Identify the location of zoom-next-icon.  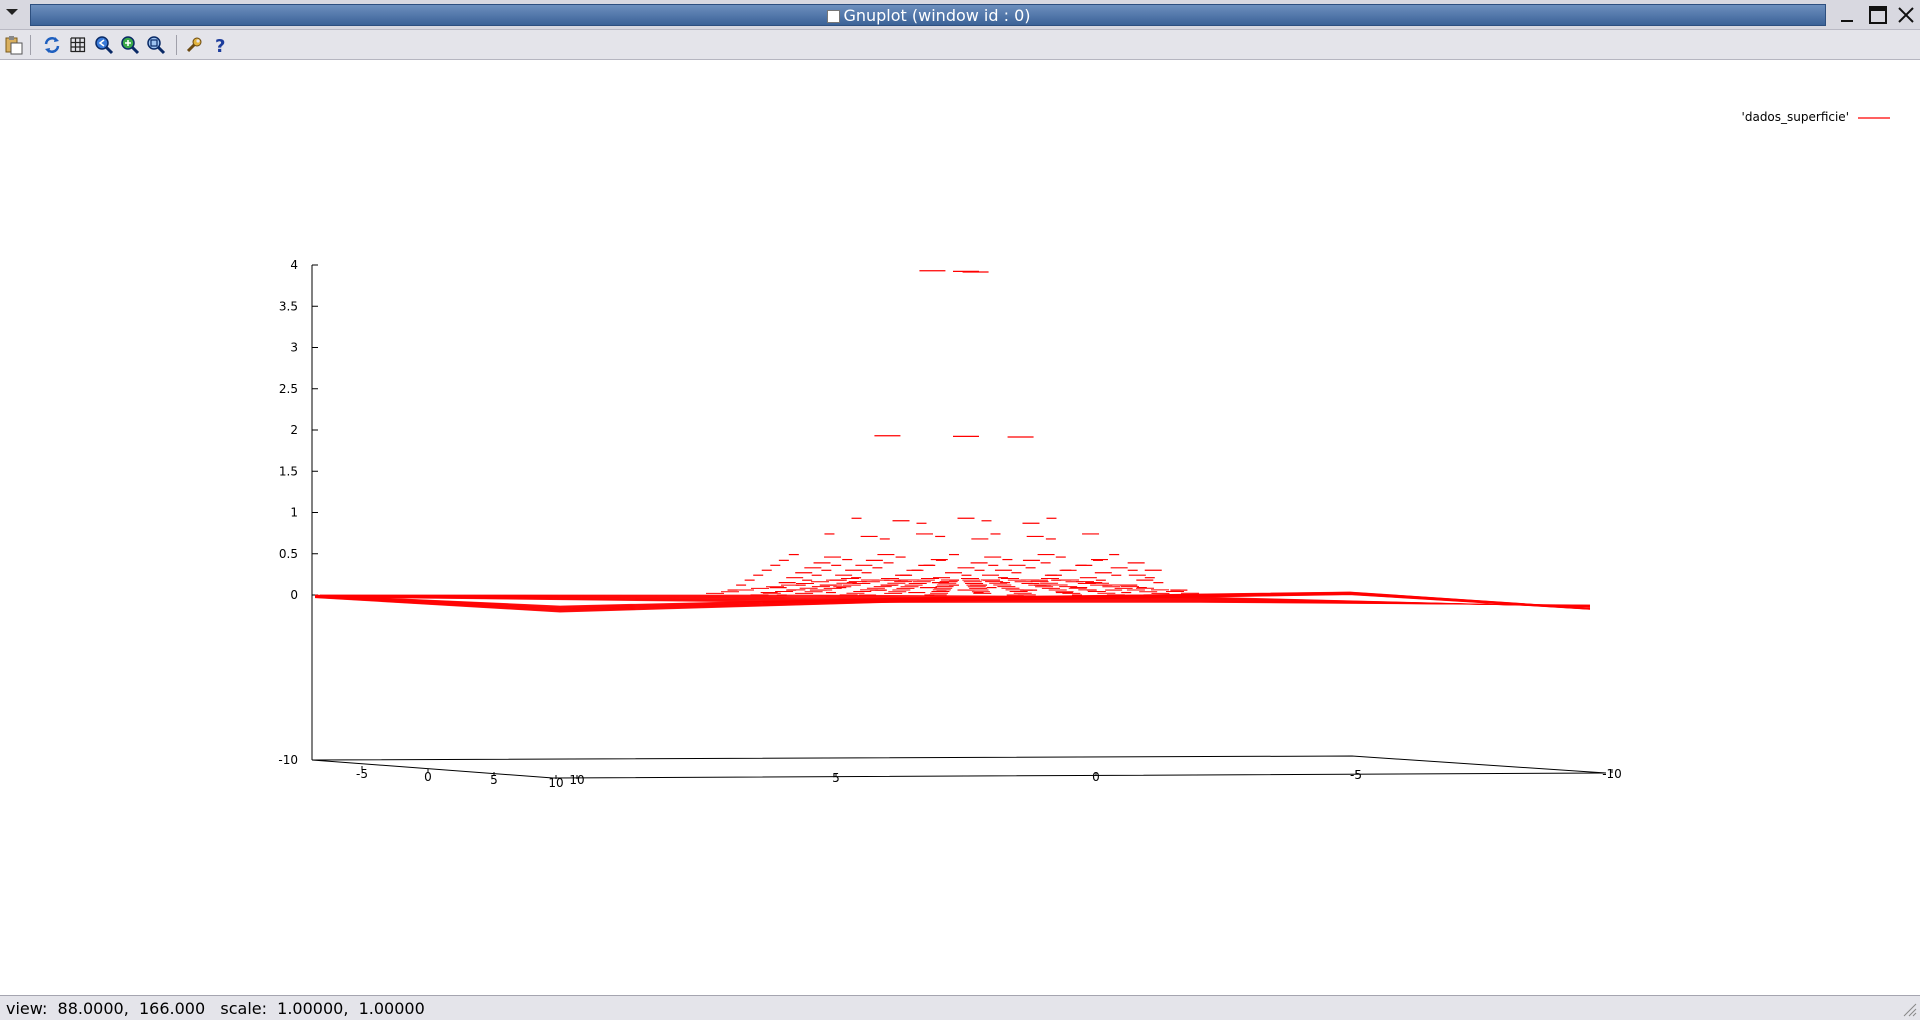
(130, 45).